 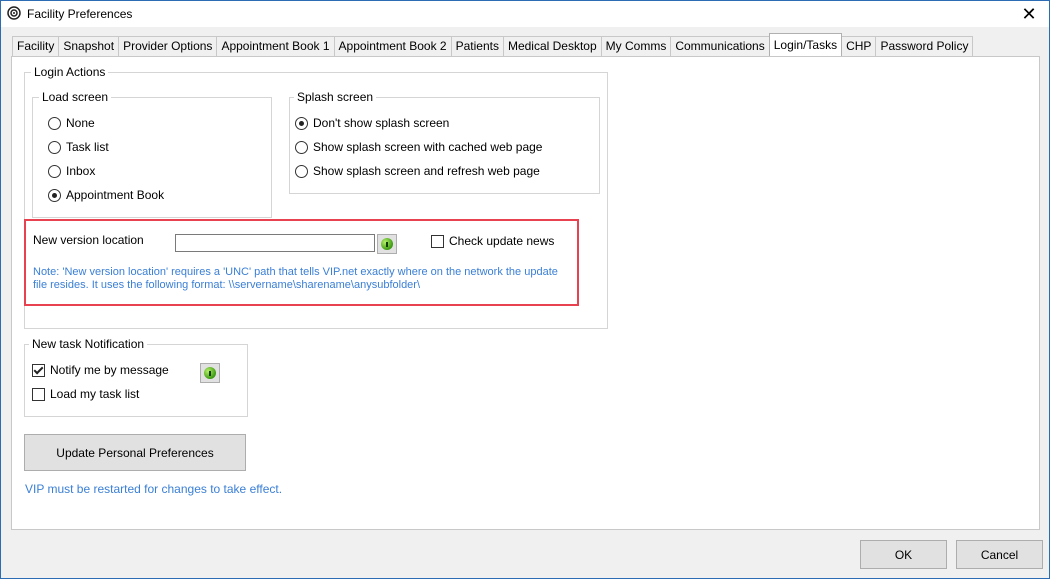 What do you see at coordinates (80, 123) in the screenshot?
I see `radio-label: None` at bounding box center [80, 123].